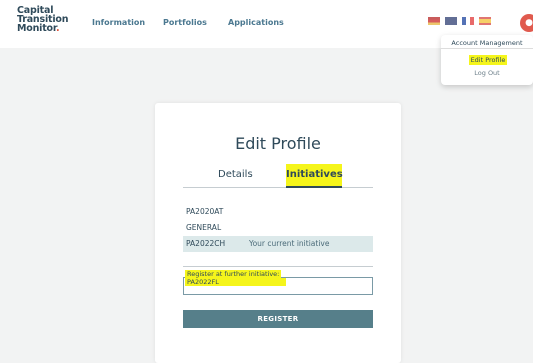  What do you see at coordinates (278, 266) in the screenshot?
I see `section-divider` at bounding box center [278, 266].